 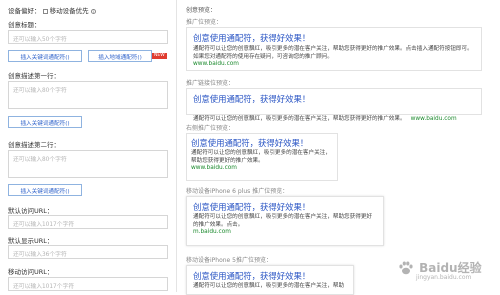 What do you see at coordinates (45, 122) in the screenshot?
I see `desc1-insert-keyword-button: 插入关键词通配符()` at bounding box center [45, 122].